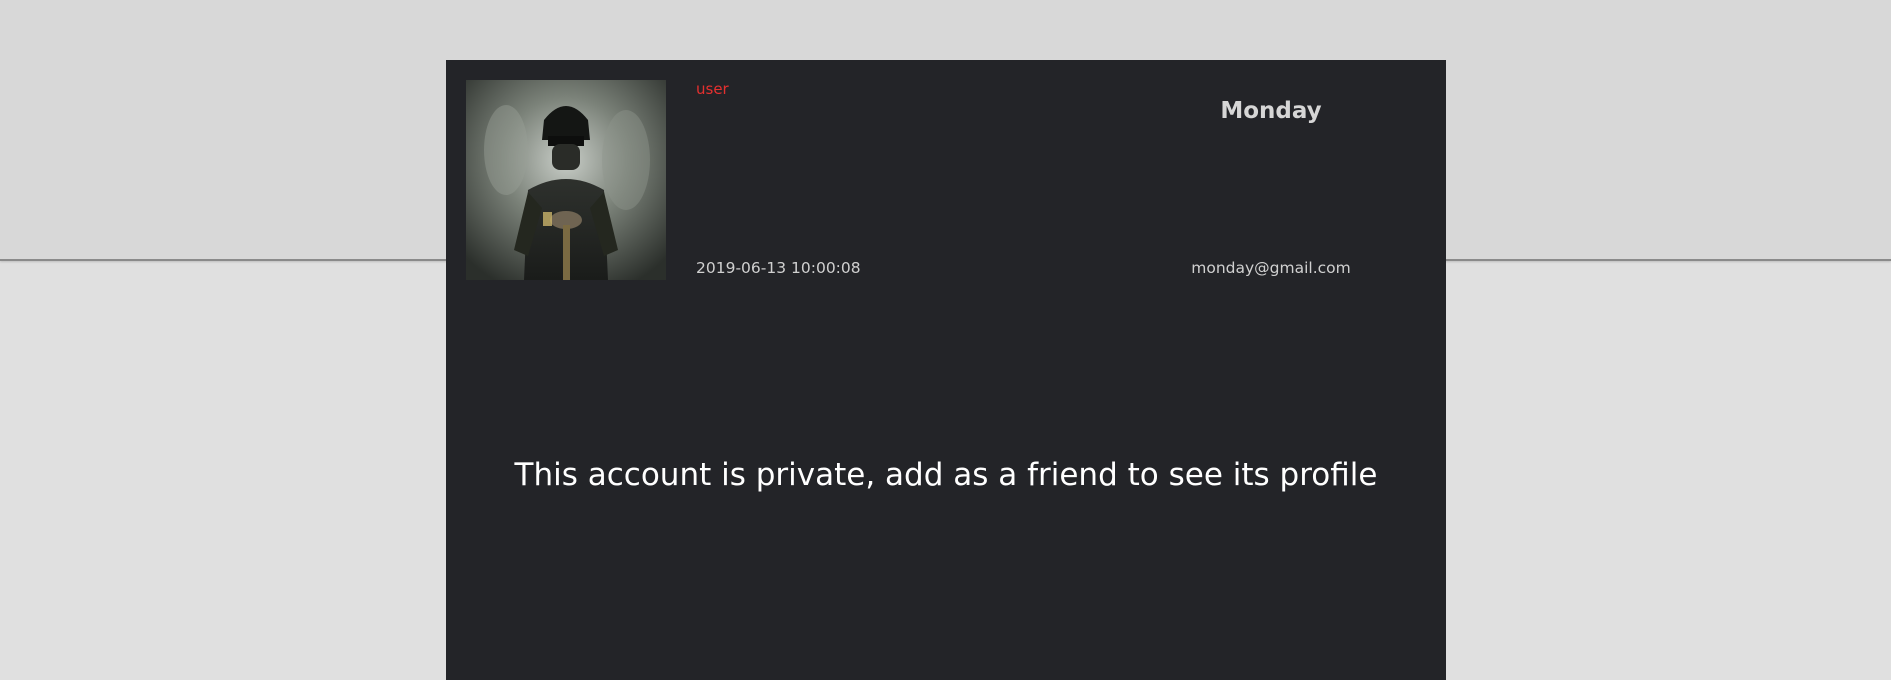 The height and width of the screenshot is (680, 1891). What do you see at coordinates (1271, 111) in the screenshot?
I see `profile-username: Monday` at bounding box center [1271, 111].